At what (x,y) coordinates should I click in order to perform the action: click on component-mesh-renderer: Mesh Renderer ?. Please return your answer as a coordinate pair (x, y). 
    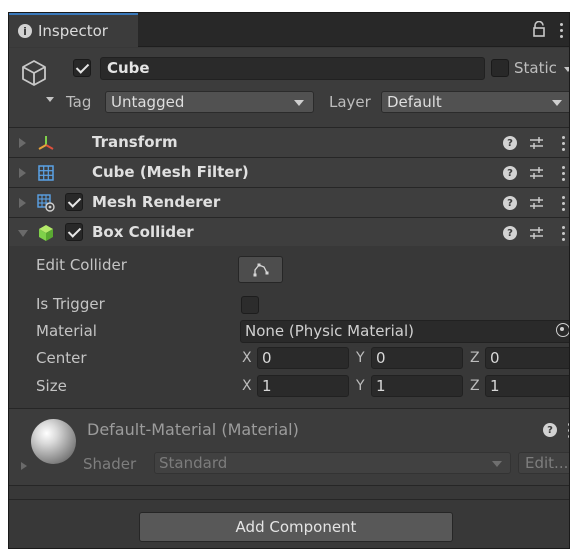
    Looking at the image, I should click on (289, 202).